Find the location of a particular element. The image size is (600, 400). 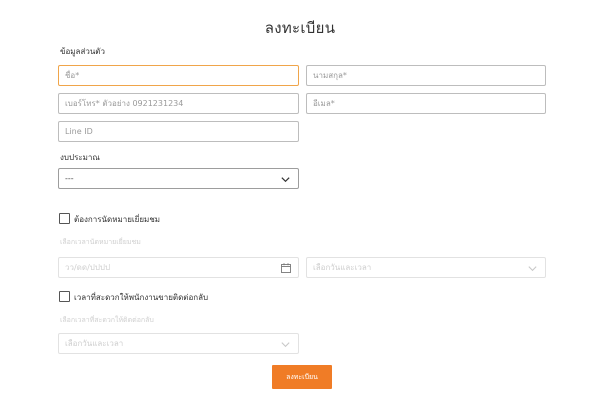

appointment-date-field: วว/ดด/ปปปป is located at coordinates (178, 267).